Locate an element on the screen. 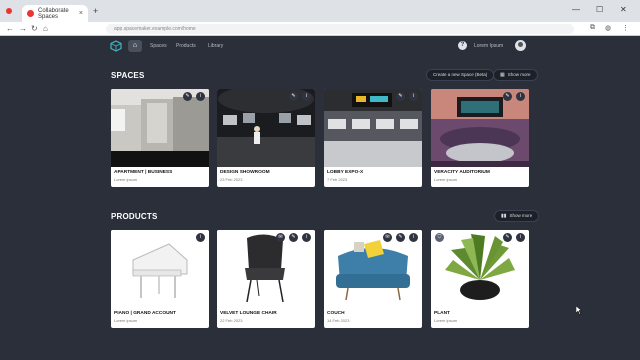 Image resolution: width=640 pixels, height=360 pixels. products-view-button: ▮▮ Show more is located at coordinates (517, 216).